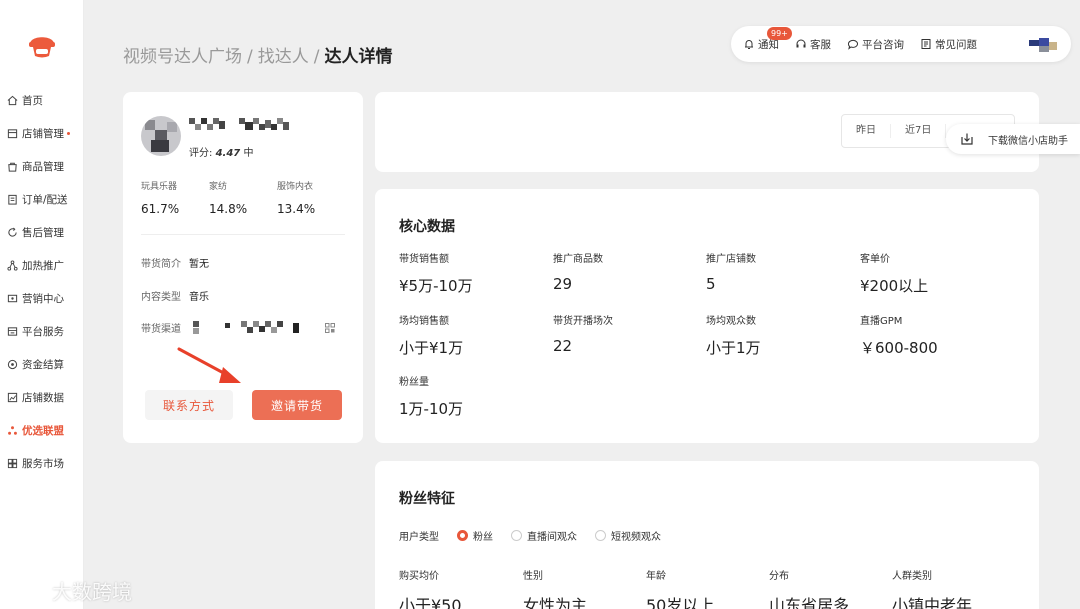  I want to click on refresh-icon, so click(12, 232).